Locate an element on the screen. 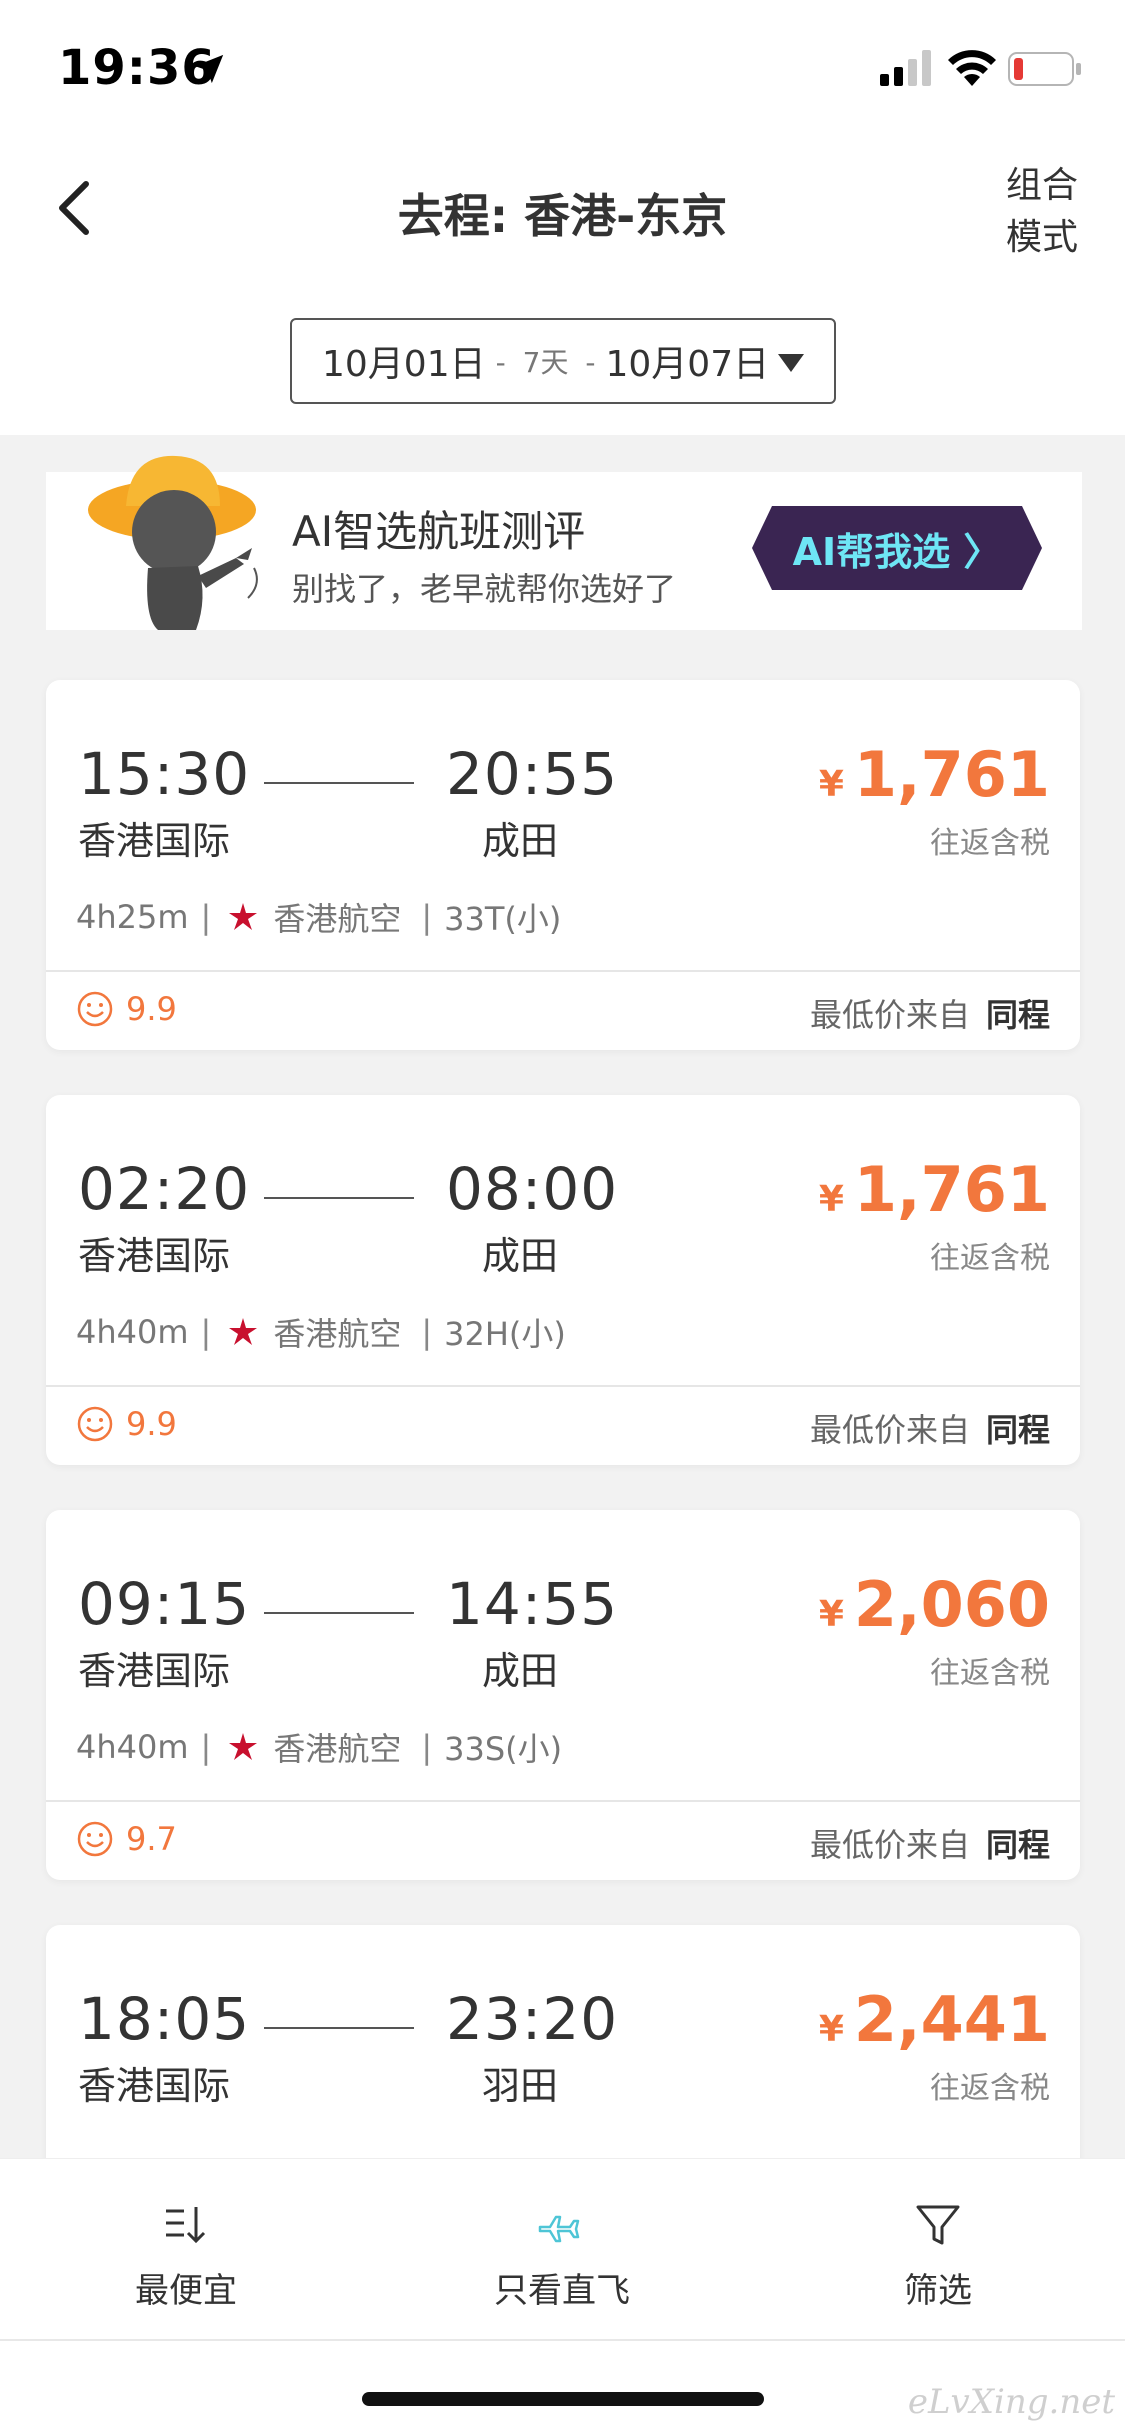 This screenshot has height=2436, width=1125. aircraft-type: 33T(小) is located at coordinates (503, 919).